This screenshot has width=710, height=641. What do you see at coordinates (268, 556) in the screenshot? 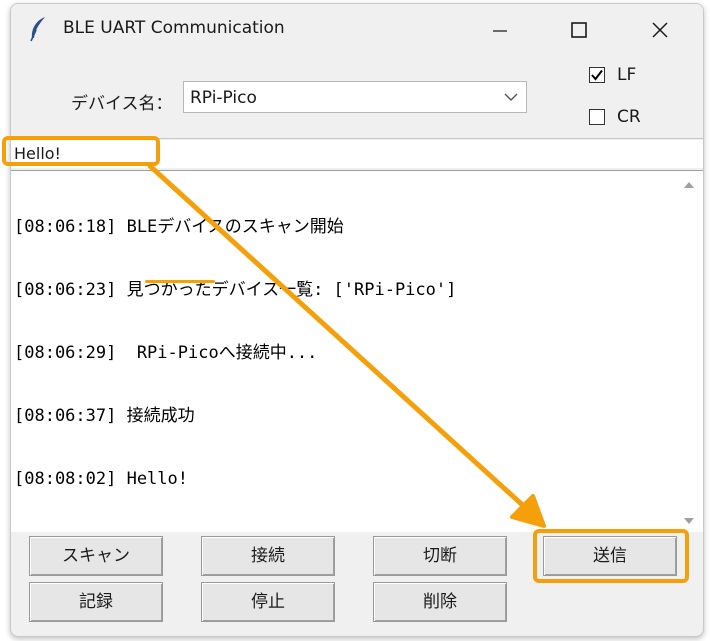
I see `connect-button: 接続` at bounding box center [268, 556].